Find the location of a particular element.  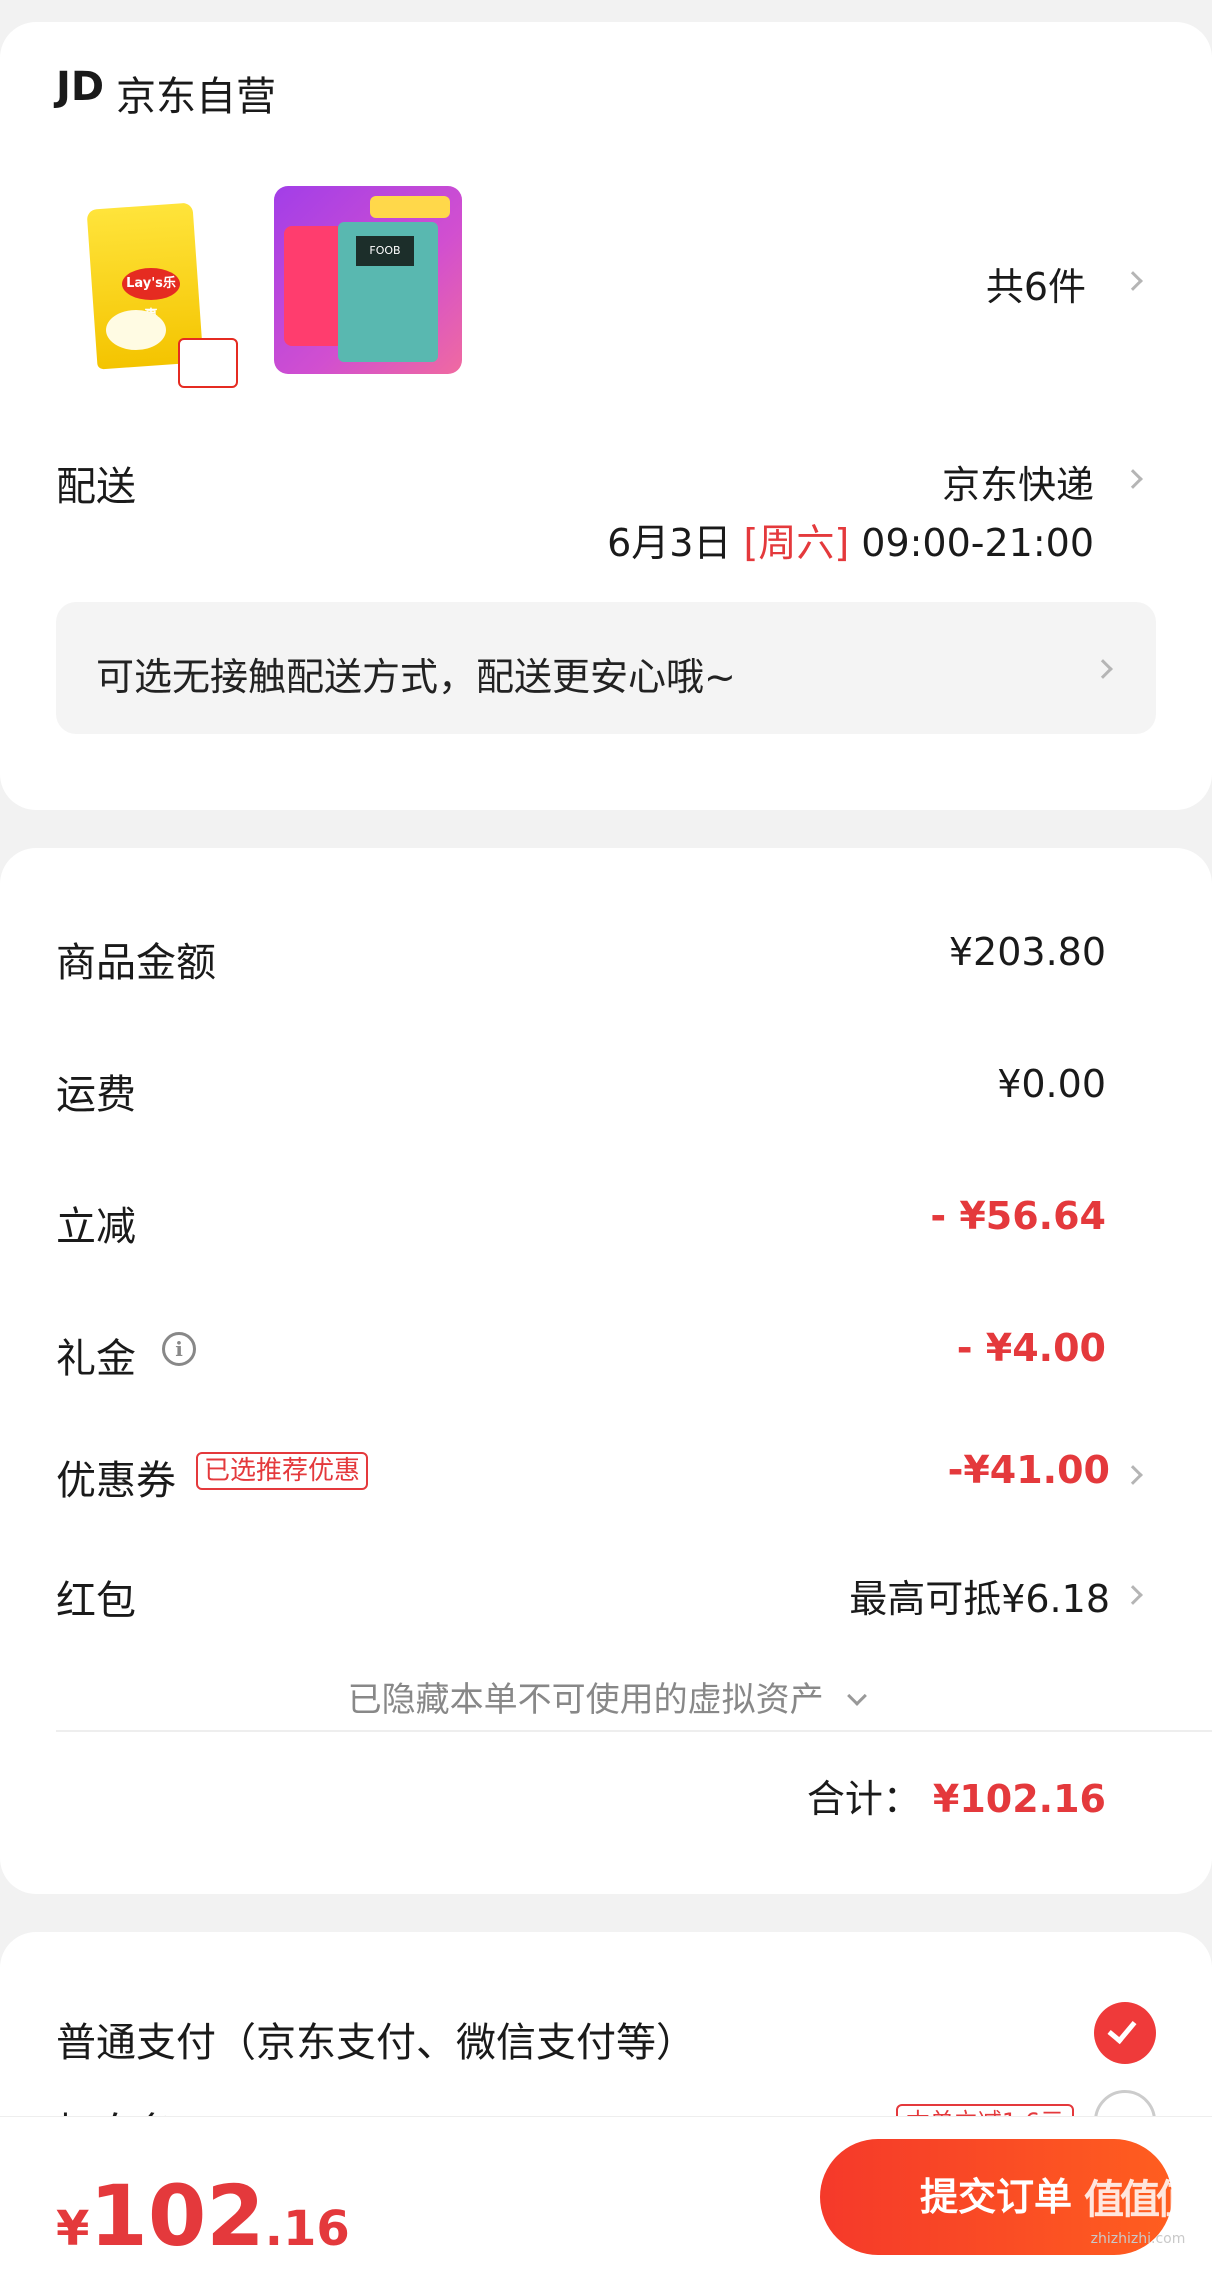

coupon-label: 优惠券 is located at coordinates (116, 1481).